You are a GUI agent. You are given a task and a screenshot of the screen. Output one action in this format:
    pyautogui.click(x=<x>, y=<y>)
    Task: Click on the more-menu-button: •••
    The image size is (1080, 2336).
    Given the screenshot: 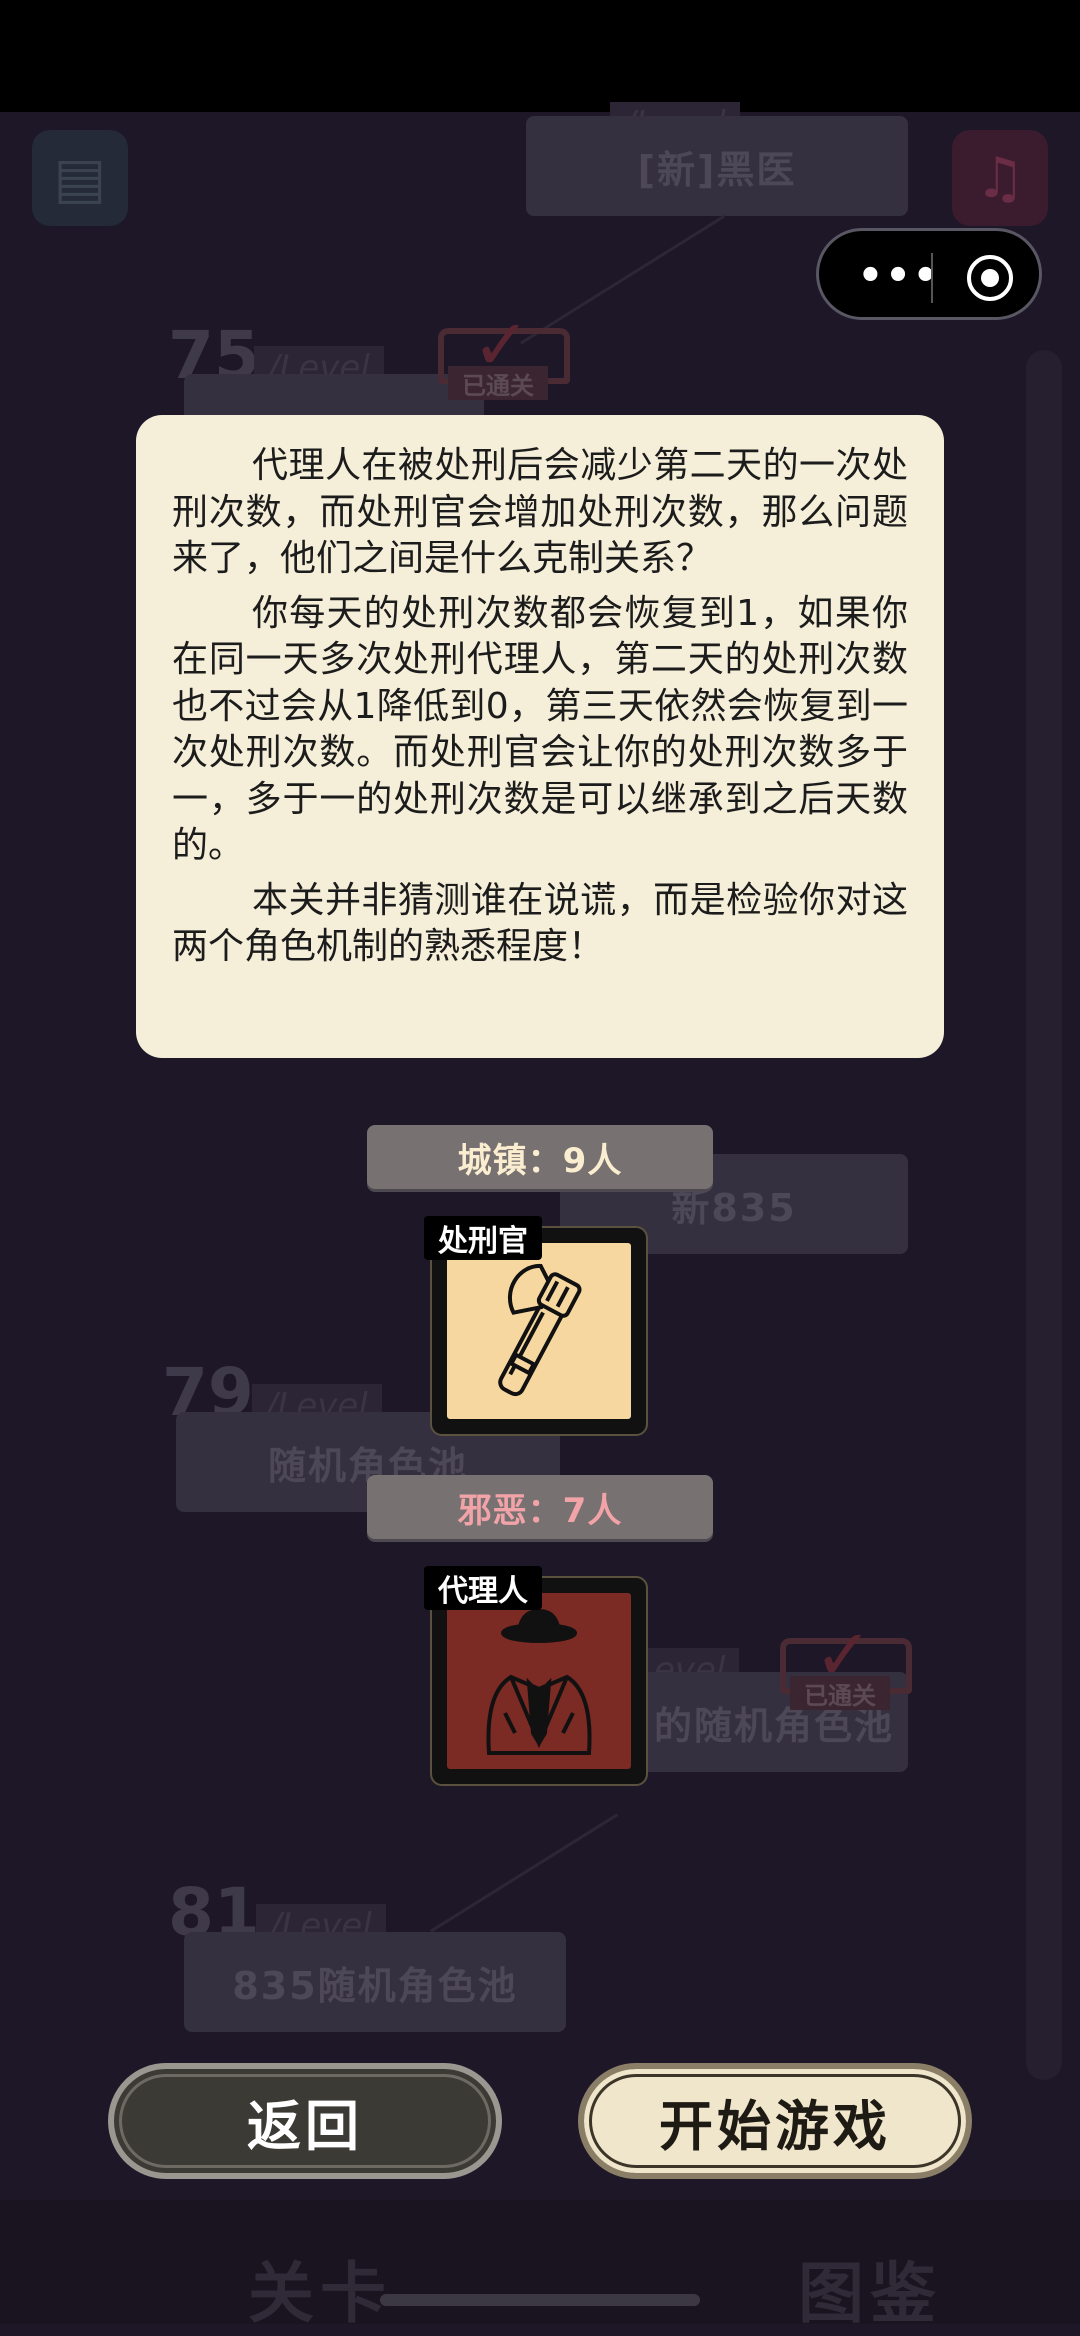 What is the action you would take?
    pyautogui.click(x=899, y=276)
    